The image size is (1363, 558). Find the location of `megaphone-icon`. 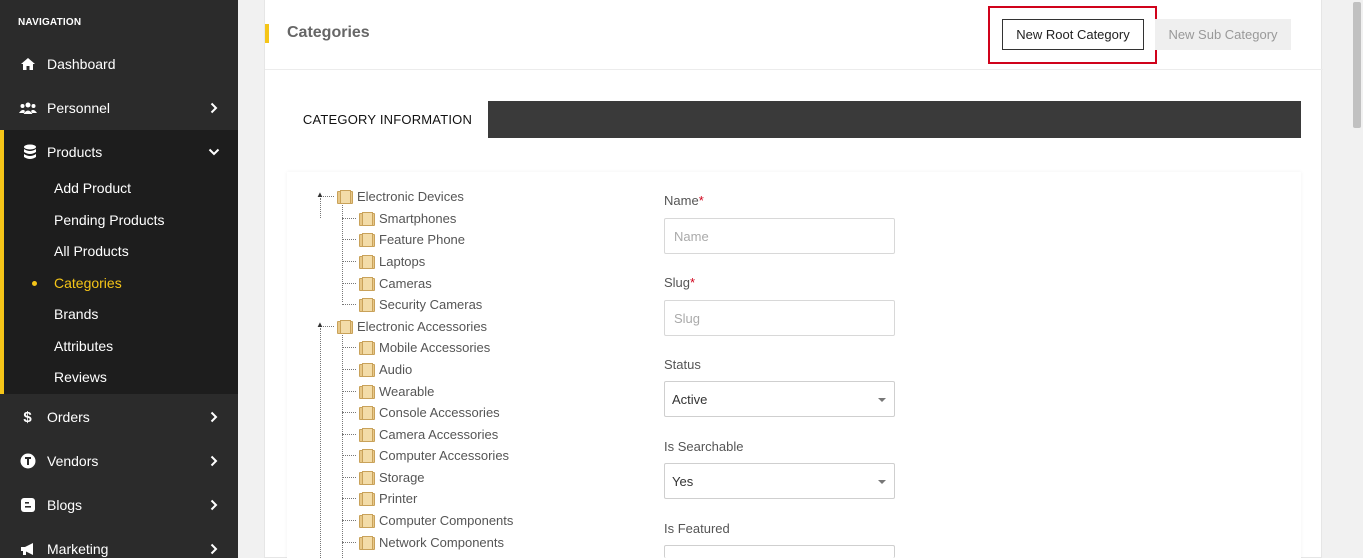

megaphone-icon is located at coordinates (23, 549).